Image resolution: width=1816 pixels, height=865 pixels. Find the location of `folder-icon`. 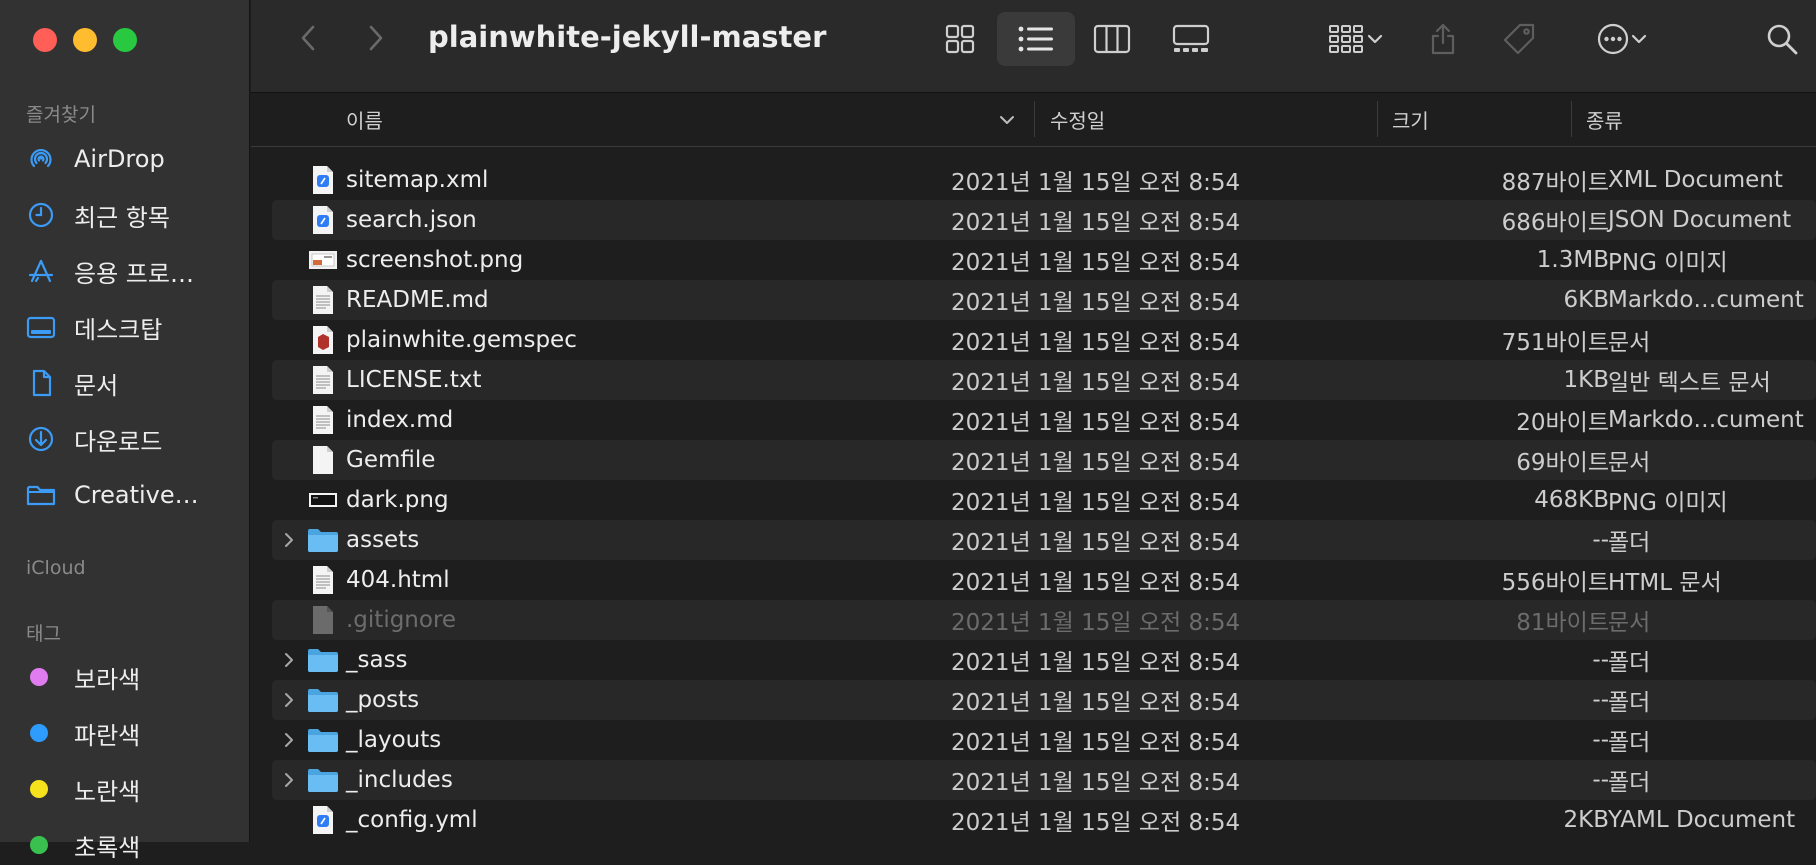

folder-icon is located at coordinates (323, 660).